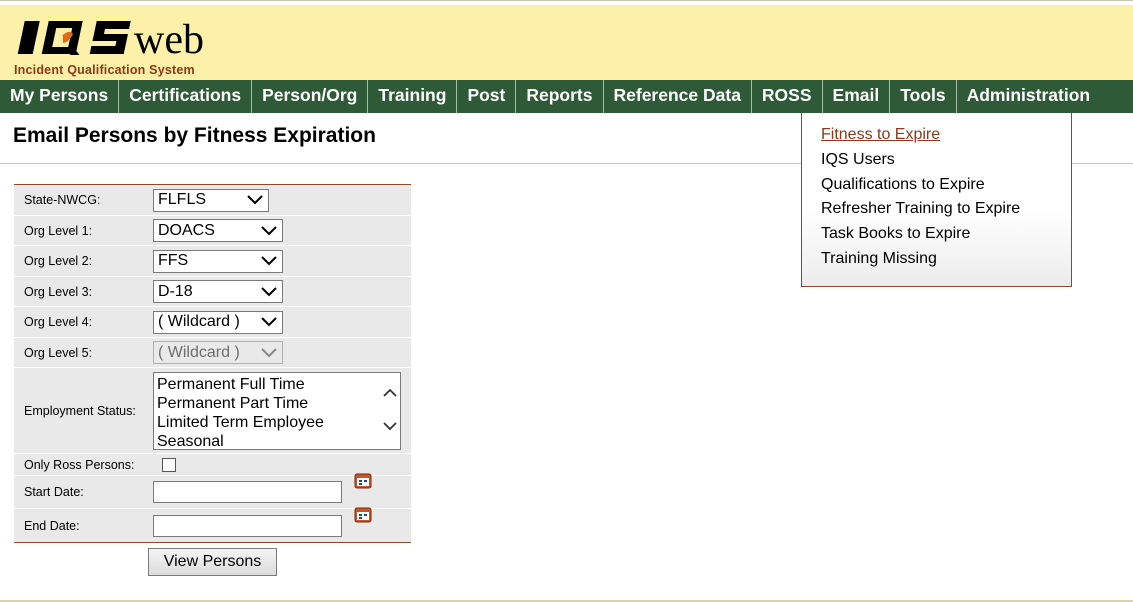 The image size is (1133, 602). I want to click on state-label: State-NWCG:, so click(62, 200).